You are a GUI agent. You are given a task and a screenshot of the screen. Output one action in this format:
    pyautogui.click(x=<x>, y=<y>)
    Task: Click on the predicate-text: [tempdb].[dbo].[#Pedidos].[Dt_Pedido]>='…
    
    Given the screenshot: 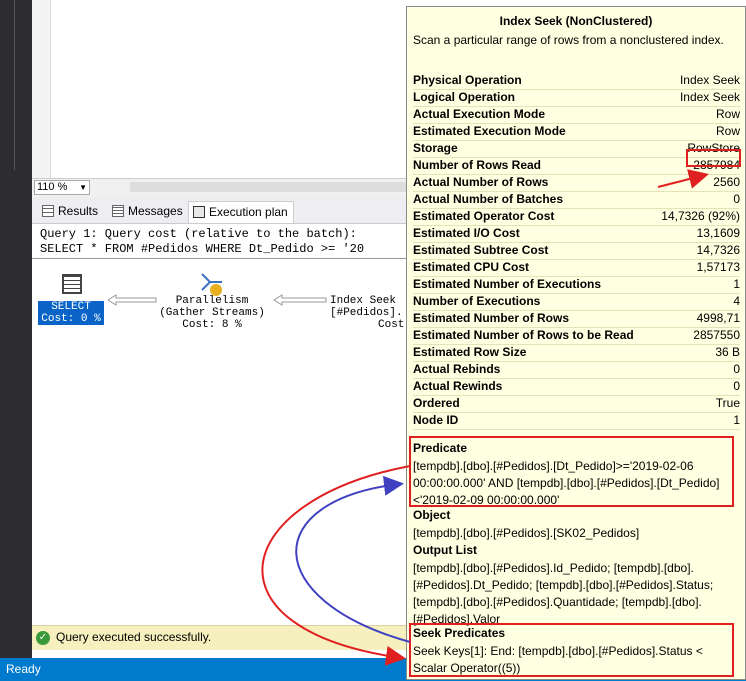 What is the action you would take?
    pyautogui.click(x=576, y=483)
    